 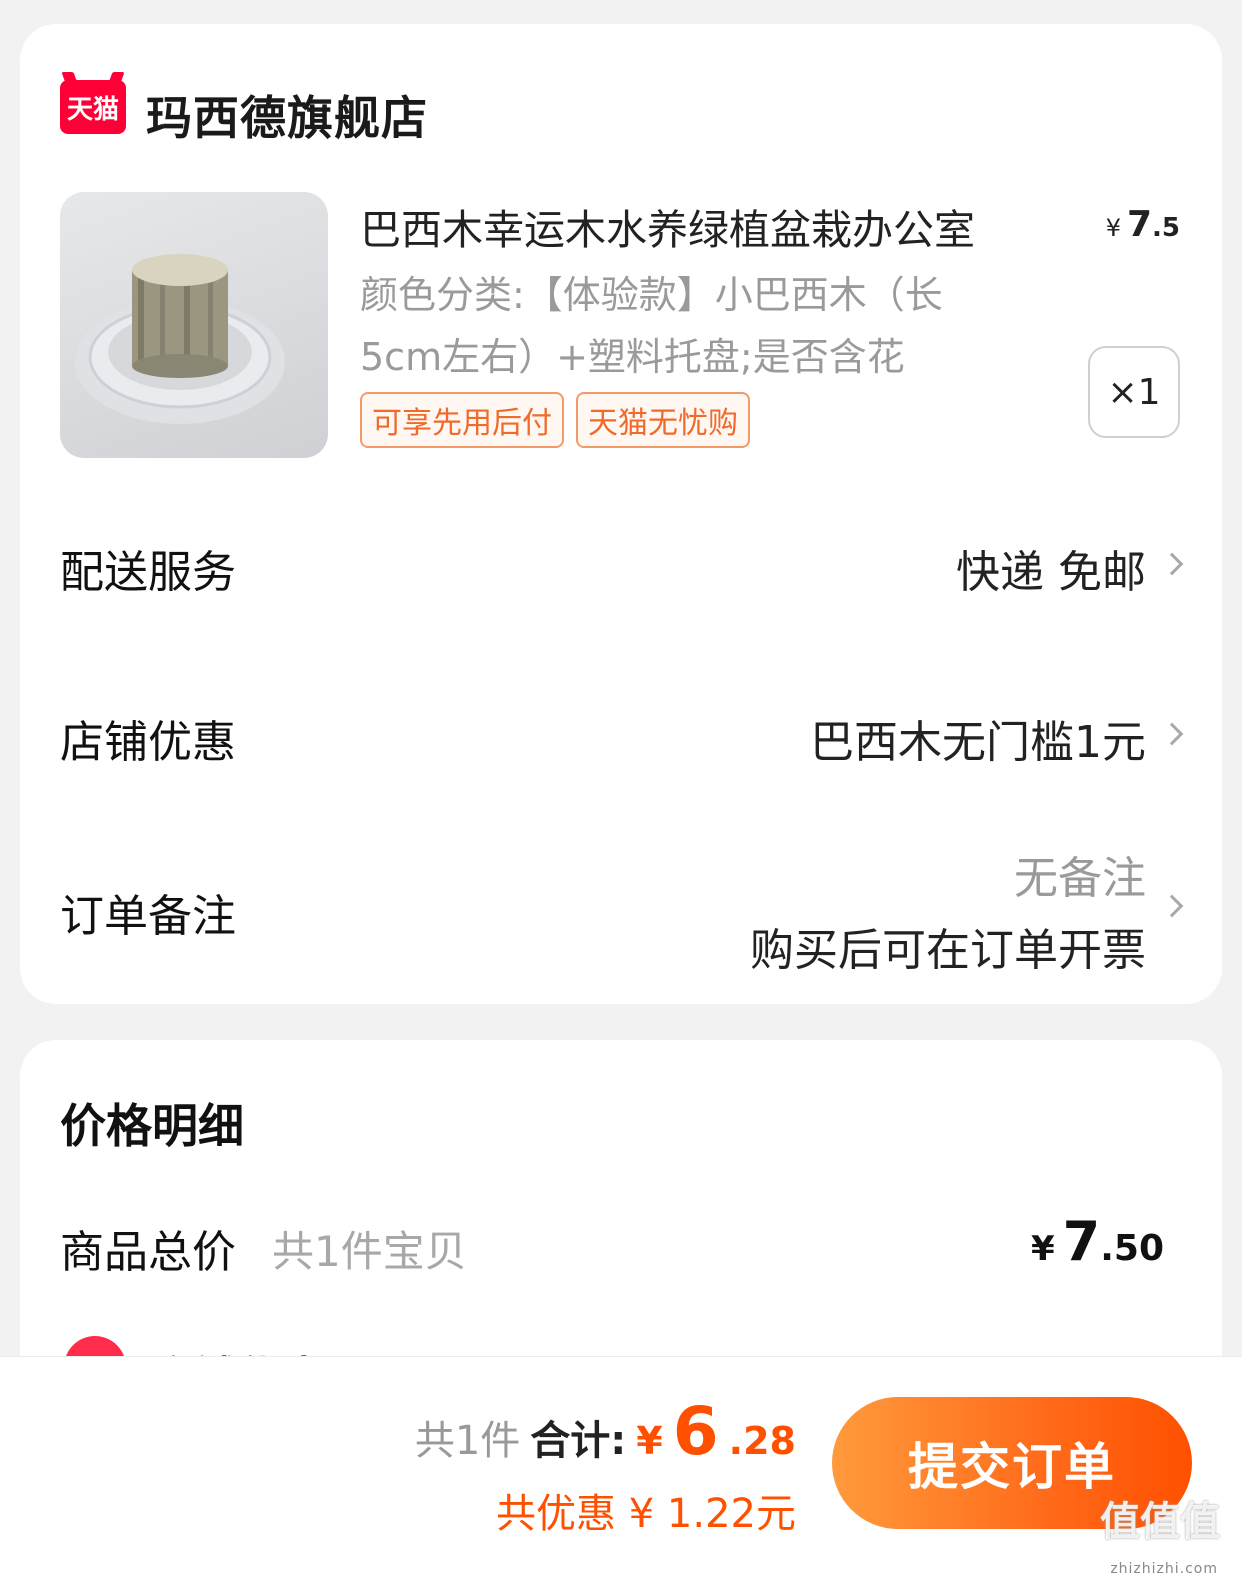 What do you see at coordinates (695, 1431) in the screenshot?
I see `total-integer: 6` at bounding box center [695, 1431].